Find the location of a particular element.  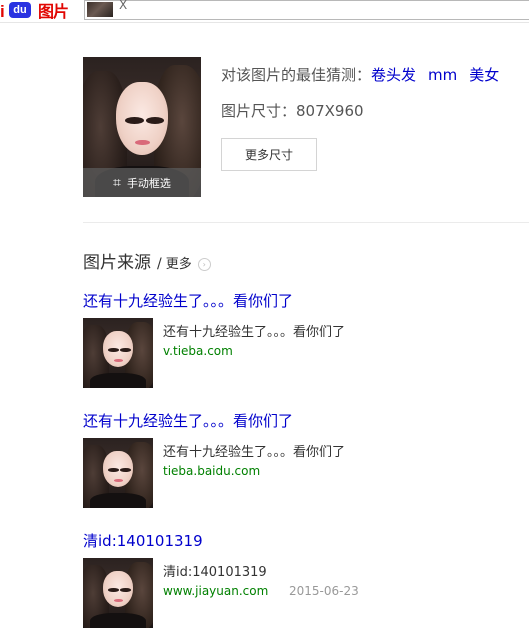

best-guess-label: 对该图片的最佳猜测： is located at coordinates (296, 75).